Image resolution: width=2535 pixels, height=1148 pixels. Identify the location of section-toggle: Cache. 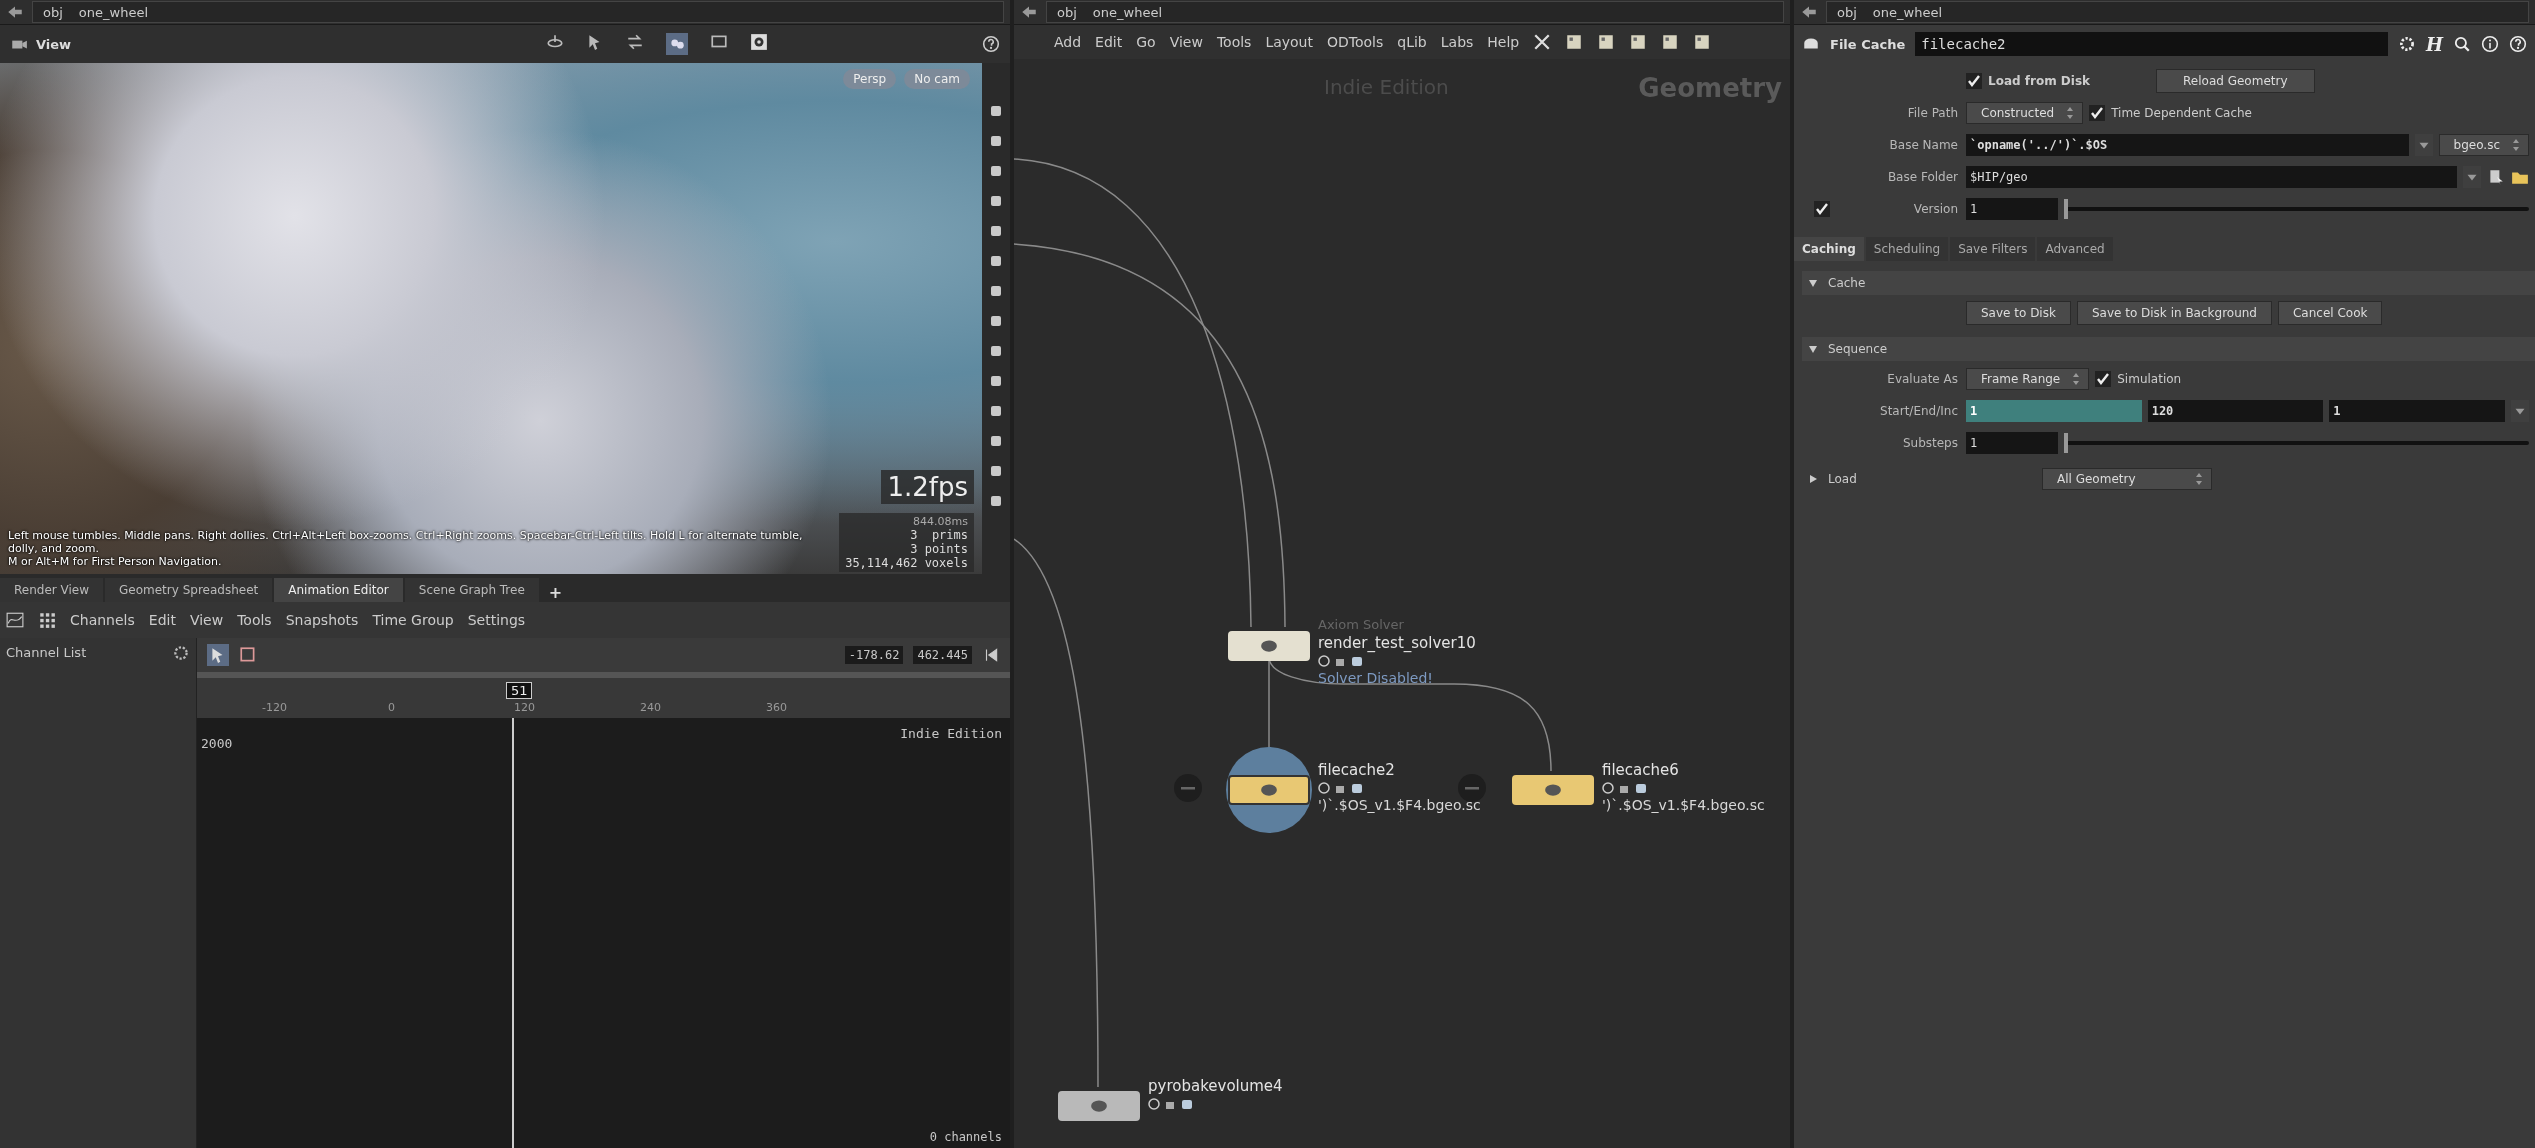
(1877, 283).